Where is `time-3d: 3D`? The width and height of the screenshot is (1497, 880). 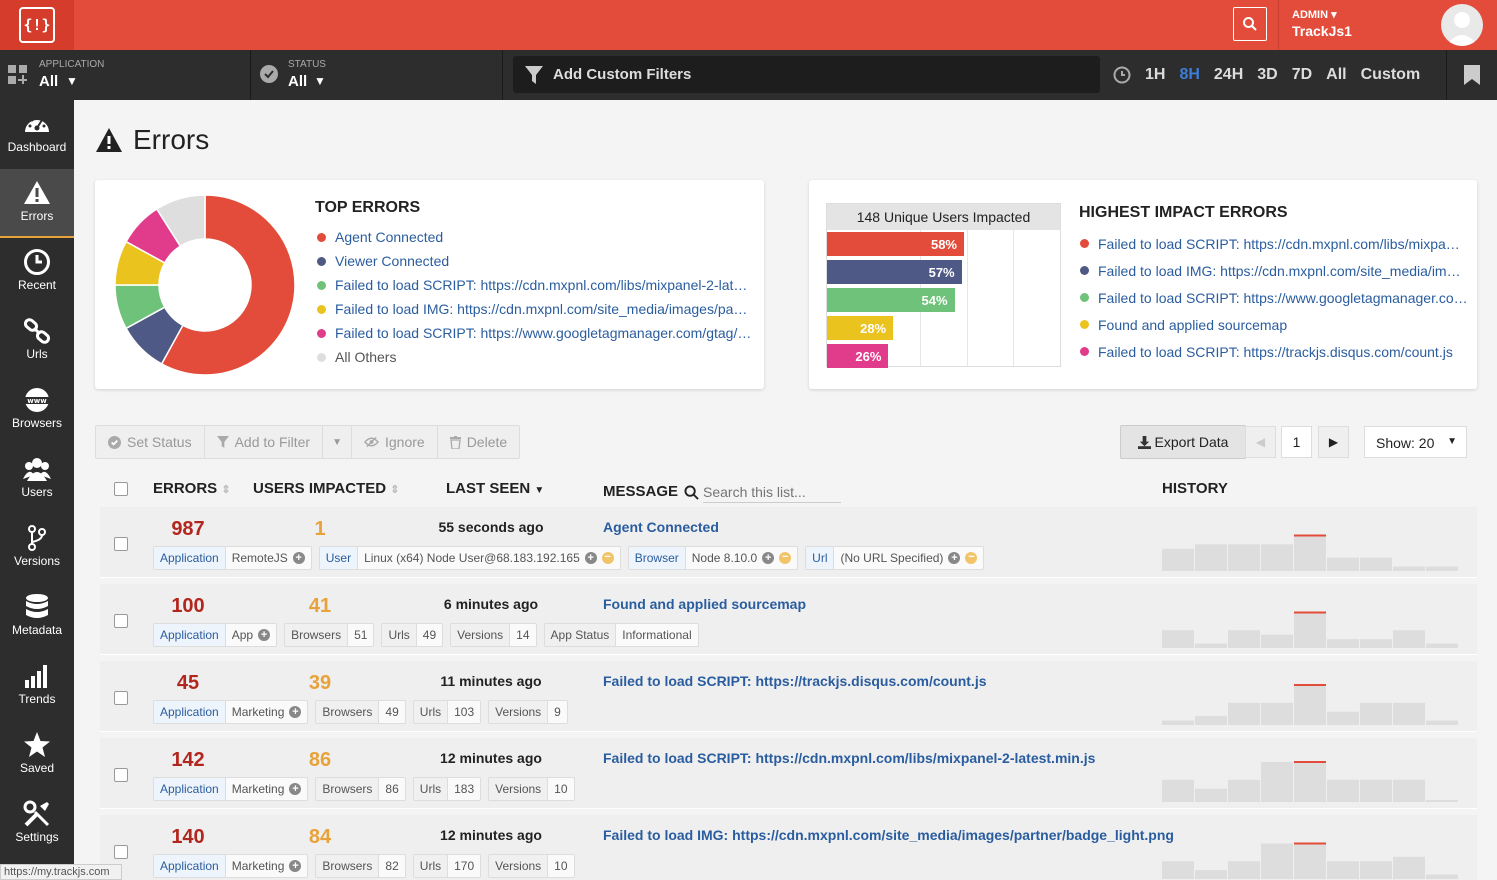 time-3d: 3D is located at coordinates (1267, 75).